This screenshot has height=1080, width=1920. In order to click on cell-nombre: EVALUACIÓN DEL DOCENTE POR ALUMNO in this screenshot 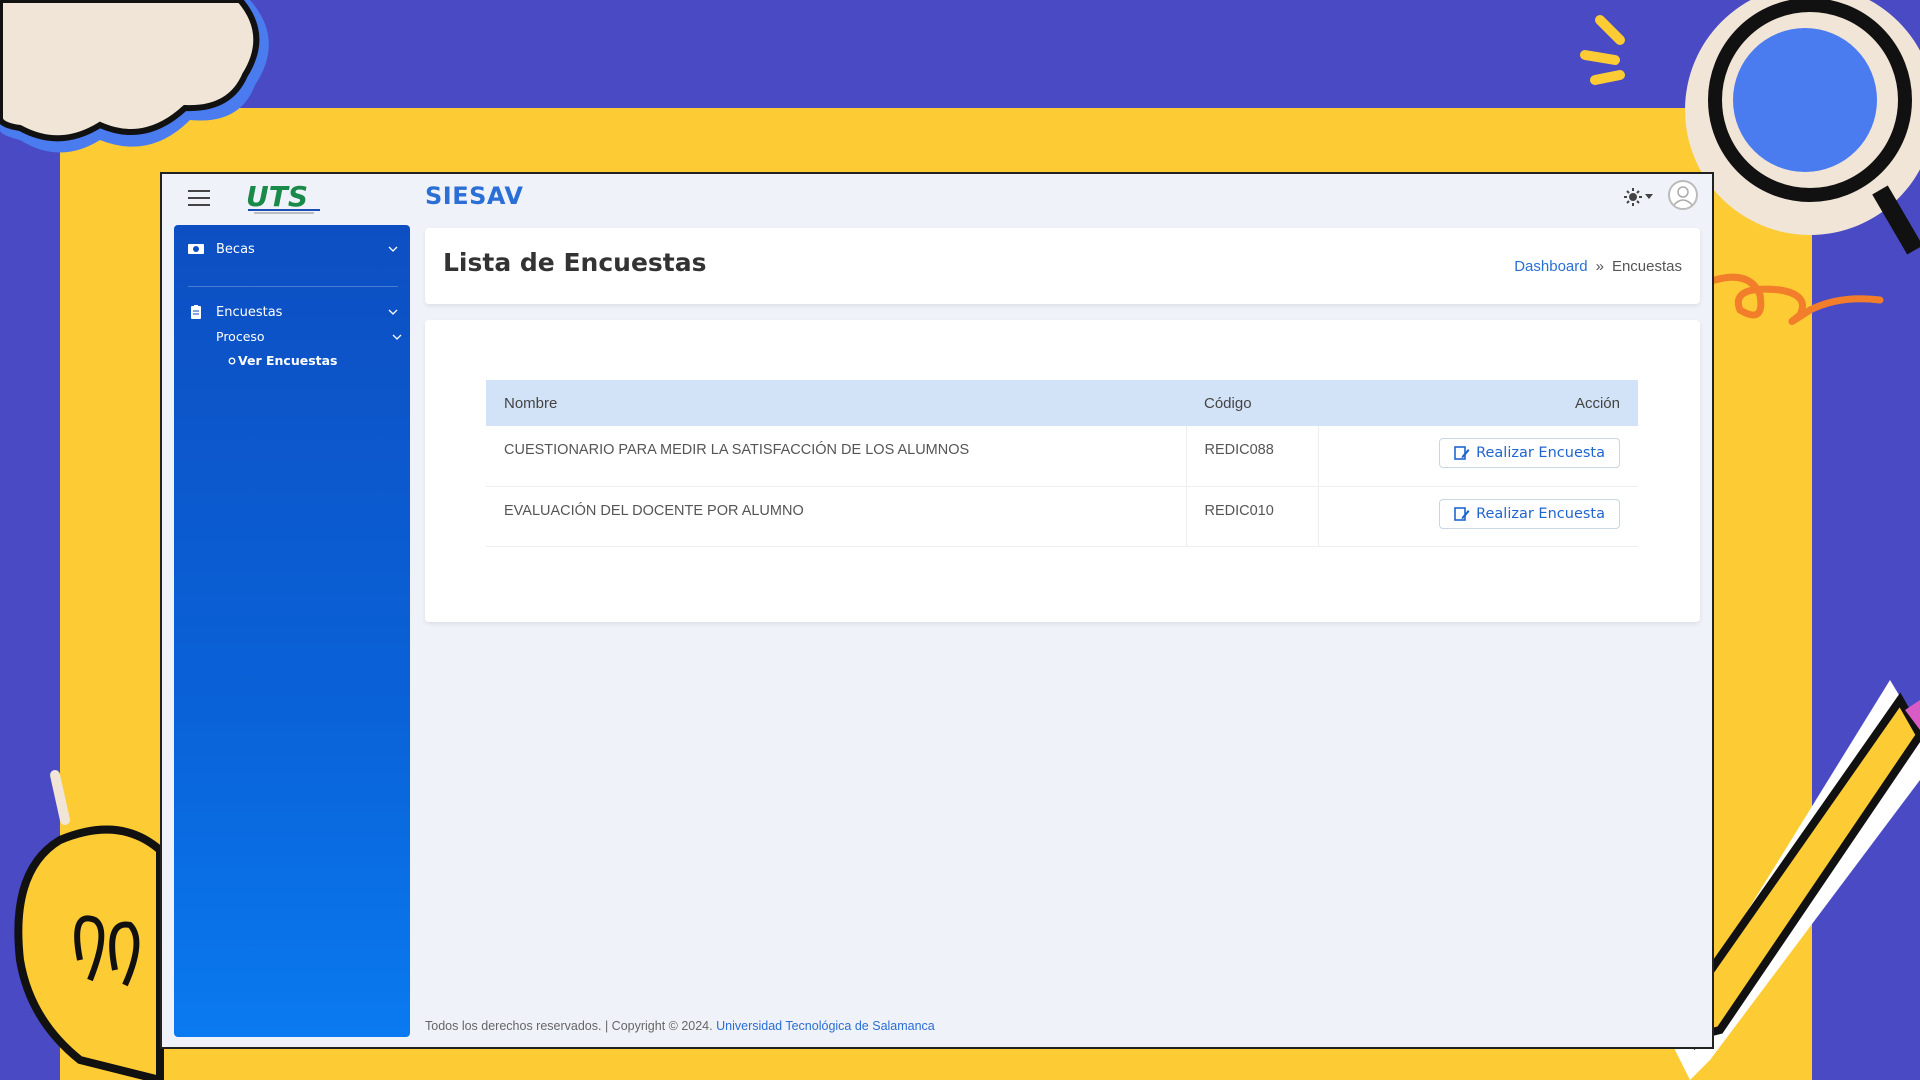, I will do `click(836, 516)`.